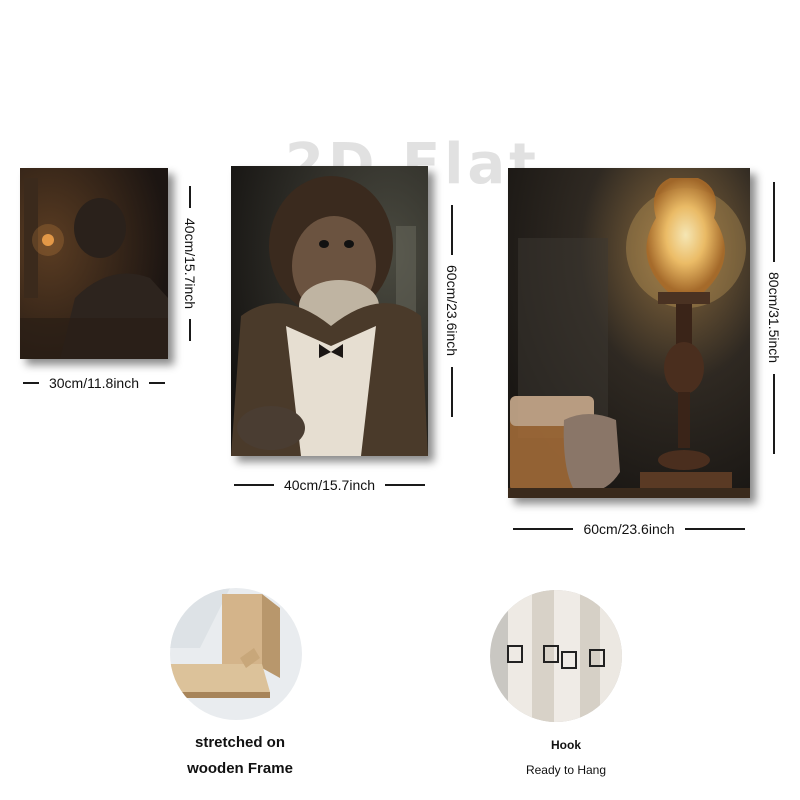 The height and width of the screenshot is (800, 800). I want to click on small-height-label: 40cm/15.7inch, so click(190, 263).